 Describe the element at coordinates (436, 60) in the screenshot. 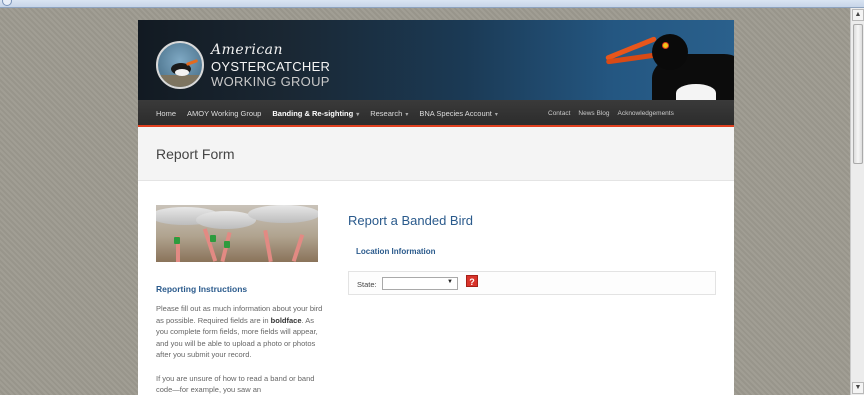

I see `site-banner: American OYSTERCATCHER WORKING GROUP` at that location.